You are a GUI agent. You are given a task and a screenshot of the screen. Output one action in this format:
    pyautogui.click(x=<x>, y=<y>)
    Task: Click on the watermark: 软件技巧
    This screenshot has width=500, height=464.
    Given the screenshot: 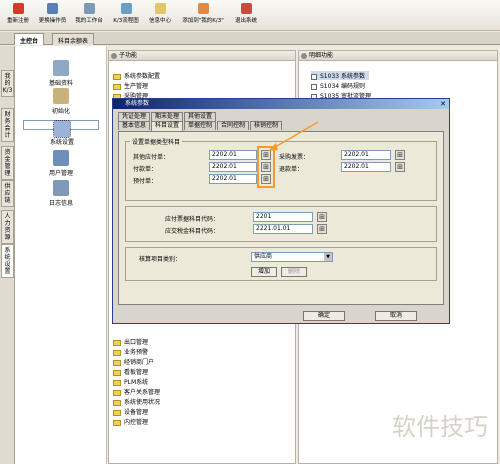 What is the action you would take?
    pyautogui.click(x=440, y=427)
    